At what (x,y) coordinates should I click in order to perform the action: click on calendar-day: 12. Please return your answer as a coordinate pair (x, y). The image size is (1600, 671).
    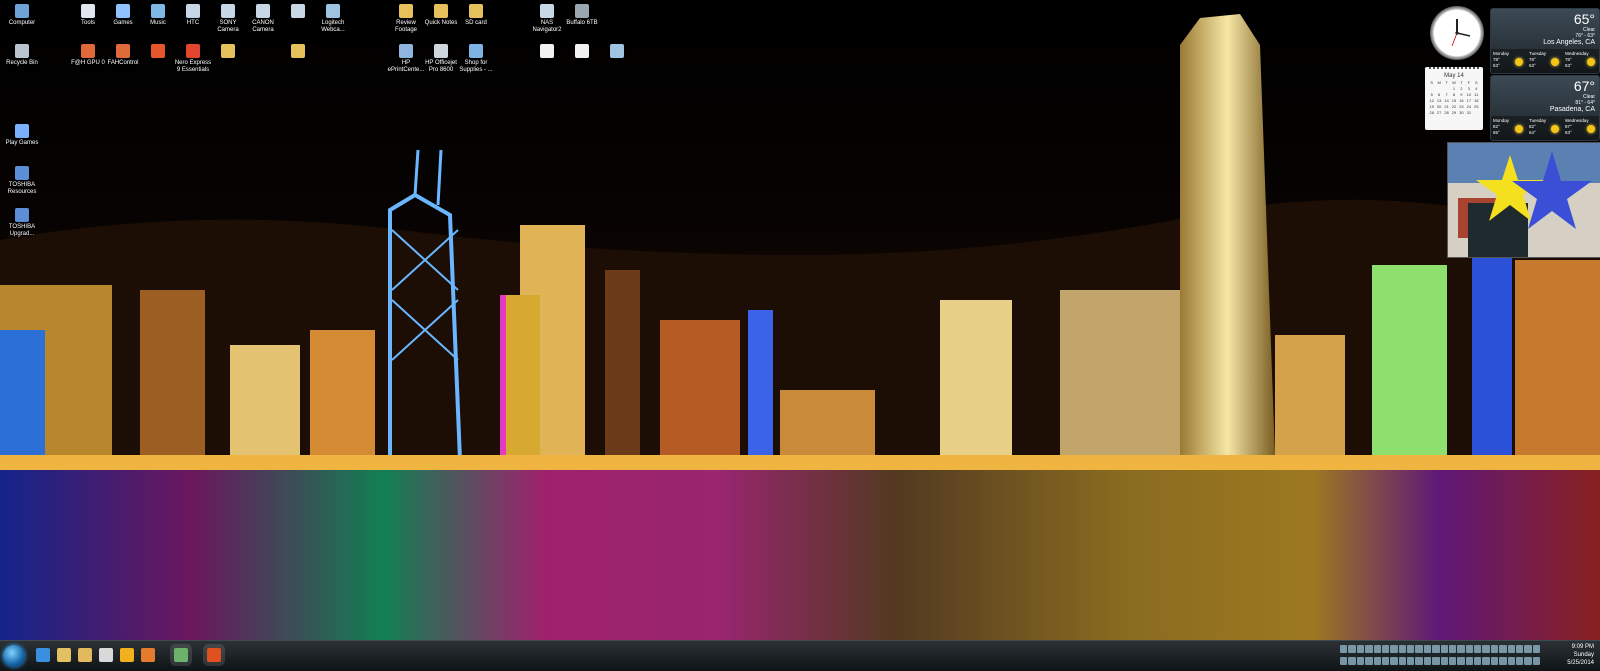
    Looking at the image, I should click on (1431, 100).